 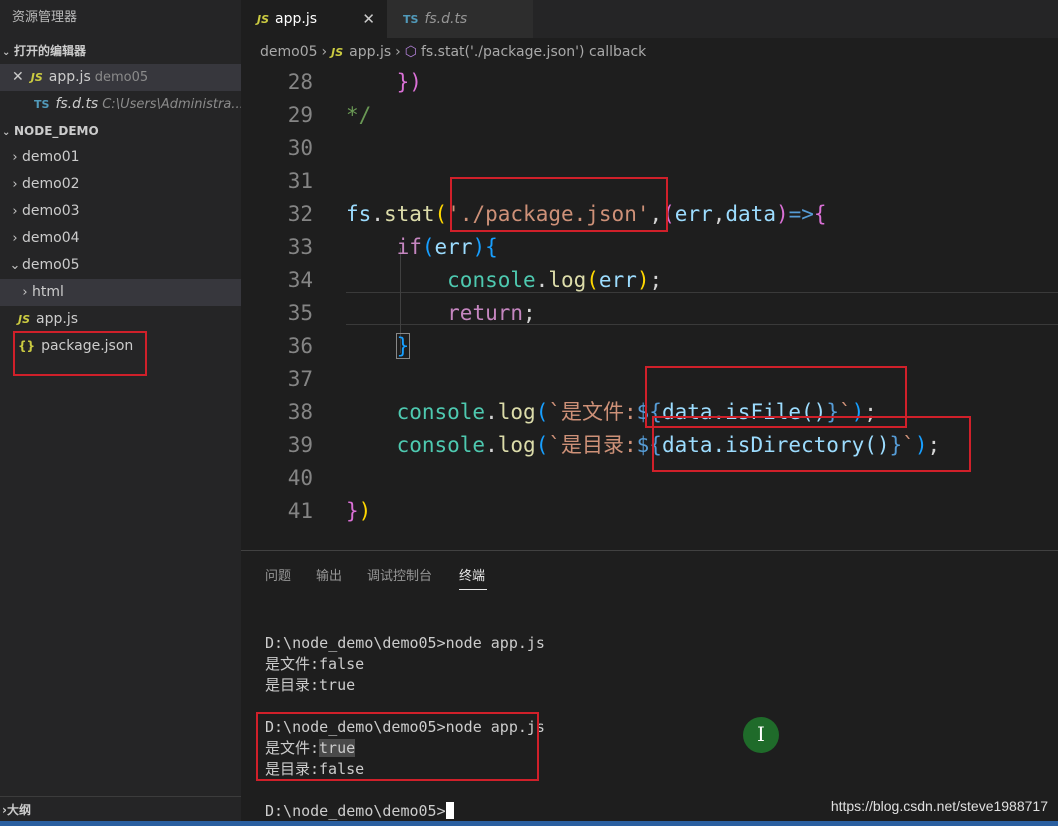 What do you see at coordinates (555, 280) in the screenshot?
I see `code-line: console.log(err);` at bounding box center [555, 280].